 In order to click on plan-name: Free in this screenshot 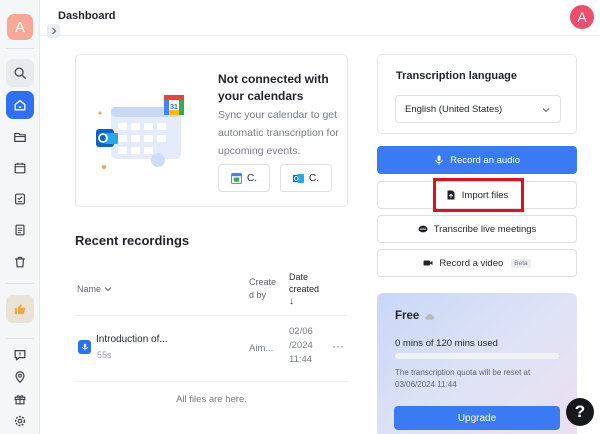, I will do `click(407, 316)`.